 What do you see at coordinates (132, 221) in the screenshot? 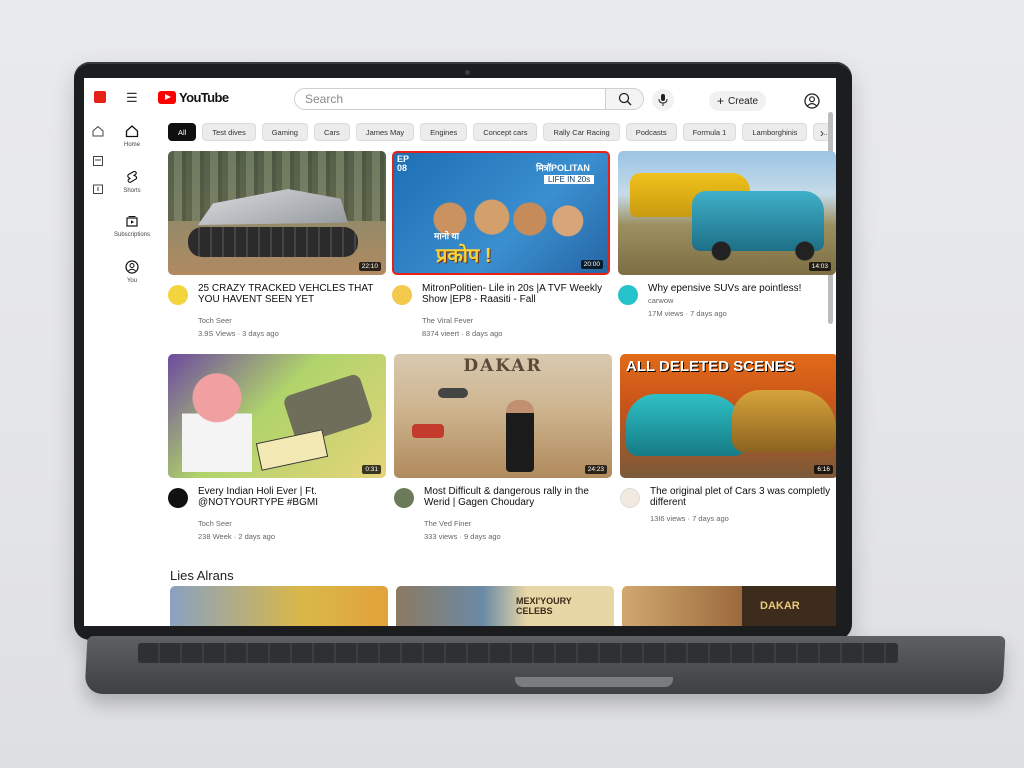
I see `subscriptions-icon` at bounding box center [132, 221].